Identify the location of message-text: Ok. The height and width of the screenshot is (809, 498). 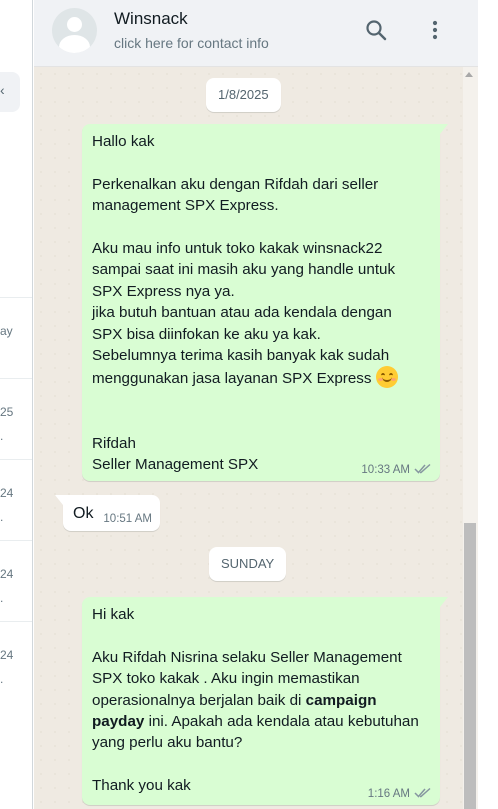
(83, 513).